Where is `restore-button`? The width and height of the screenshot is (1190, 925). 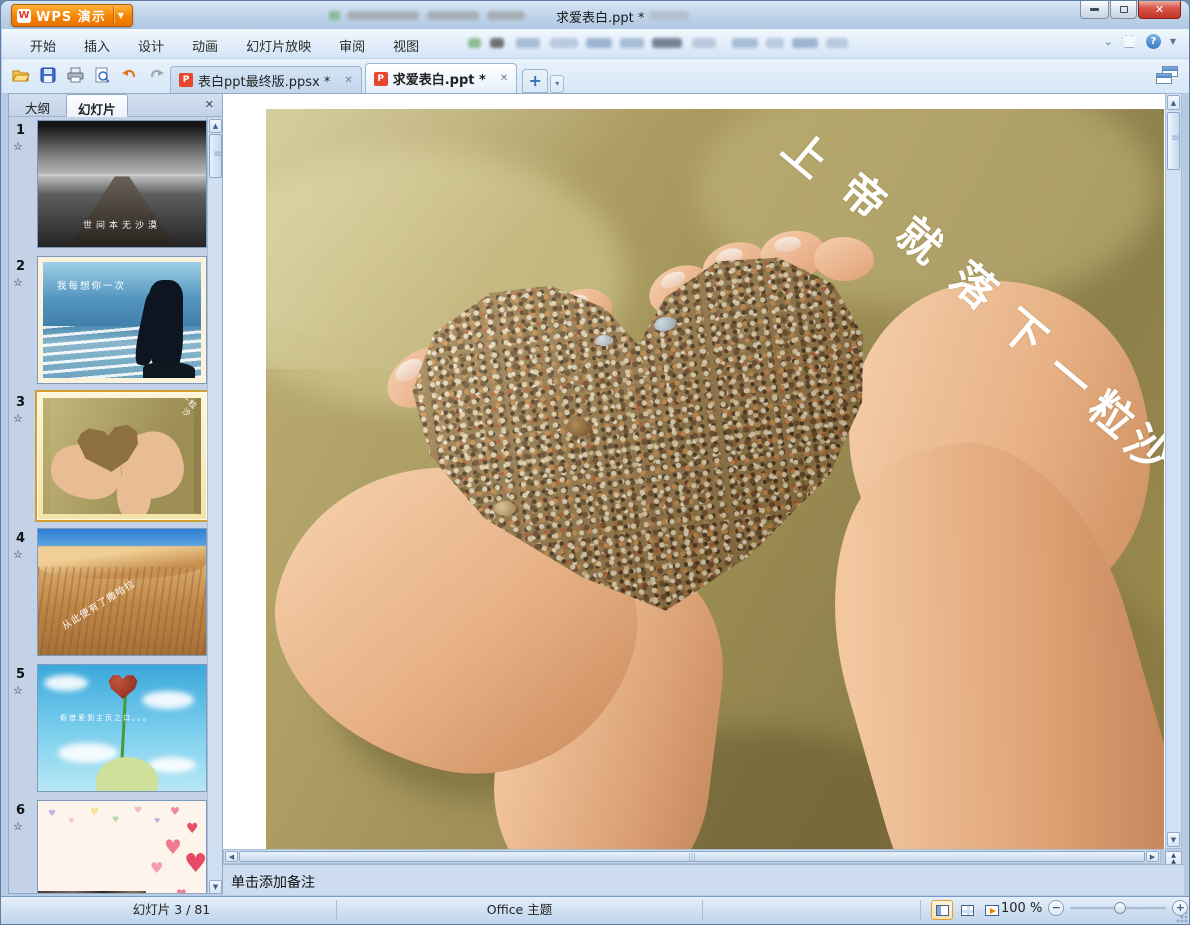 restore-button is located at coordinates (1123, 10).